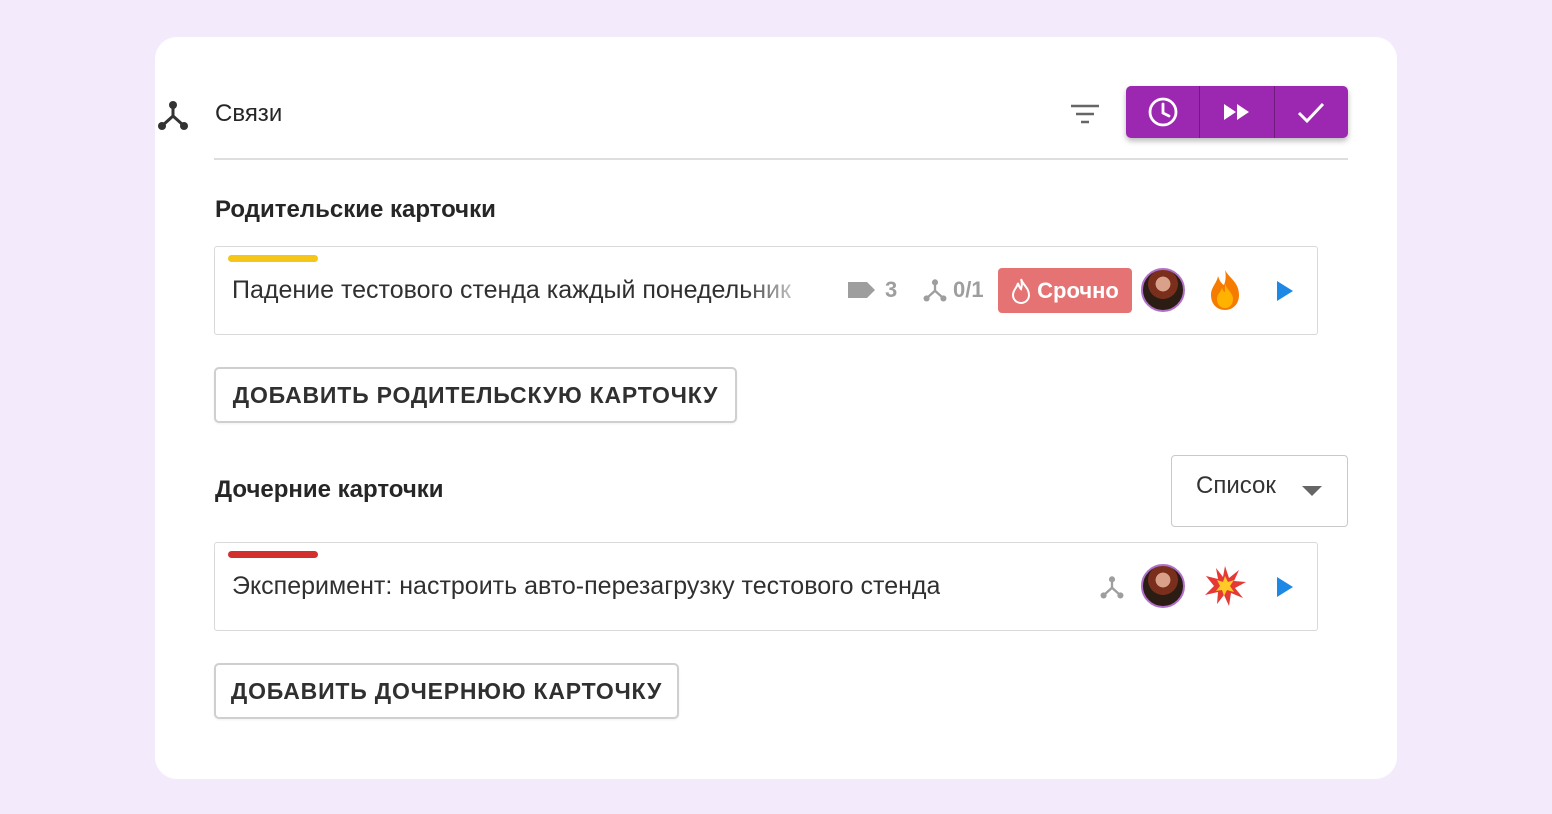 This screenshot has width=1552, height=814. What do you see at coordinates (475, 395) in the screenshot?
I see `add-parent-card-button: ДОБАВИТЬ РОДИТЕЛЬСКУЮ КАРТОЧКУ` at bounding box center [475, 395].